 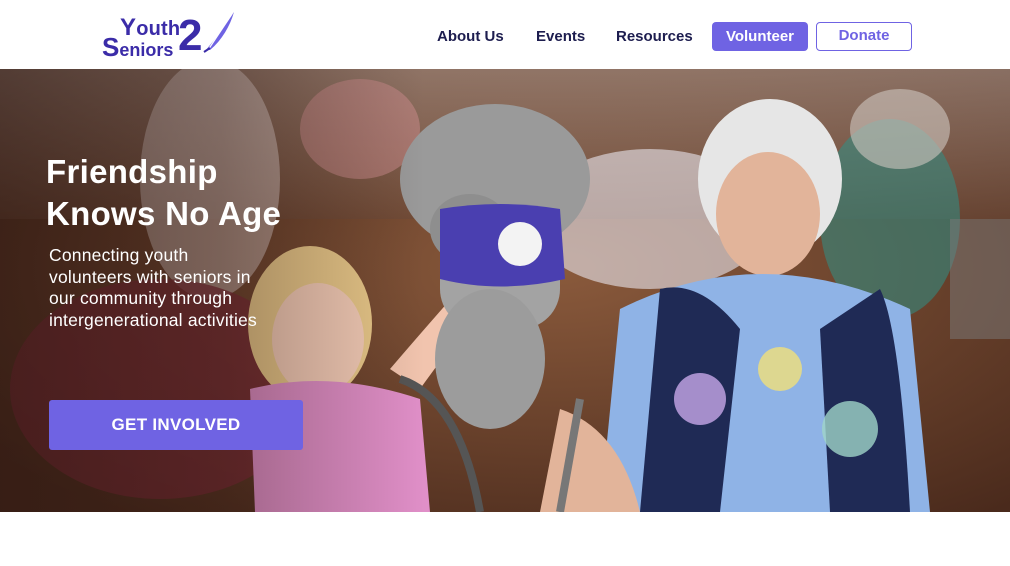 I want to click on nav-events-link: Events, so click(x=560, y=36).